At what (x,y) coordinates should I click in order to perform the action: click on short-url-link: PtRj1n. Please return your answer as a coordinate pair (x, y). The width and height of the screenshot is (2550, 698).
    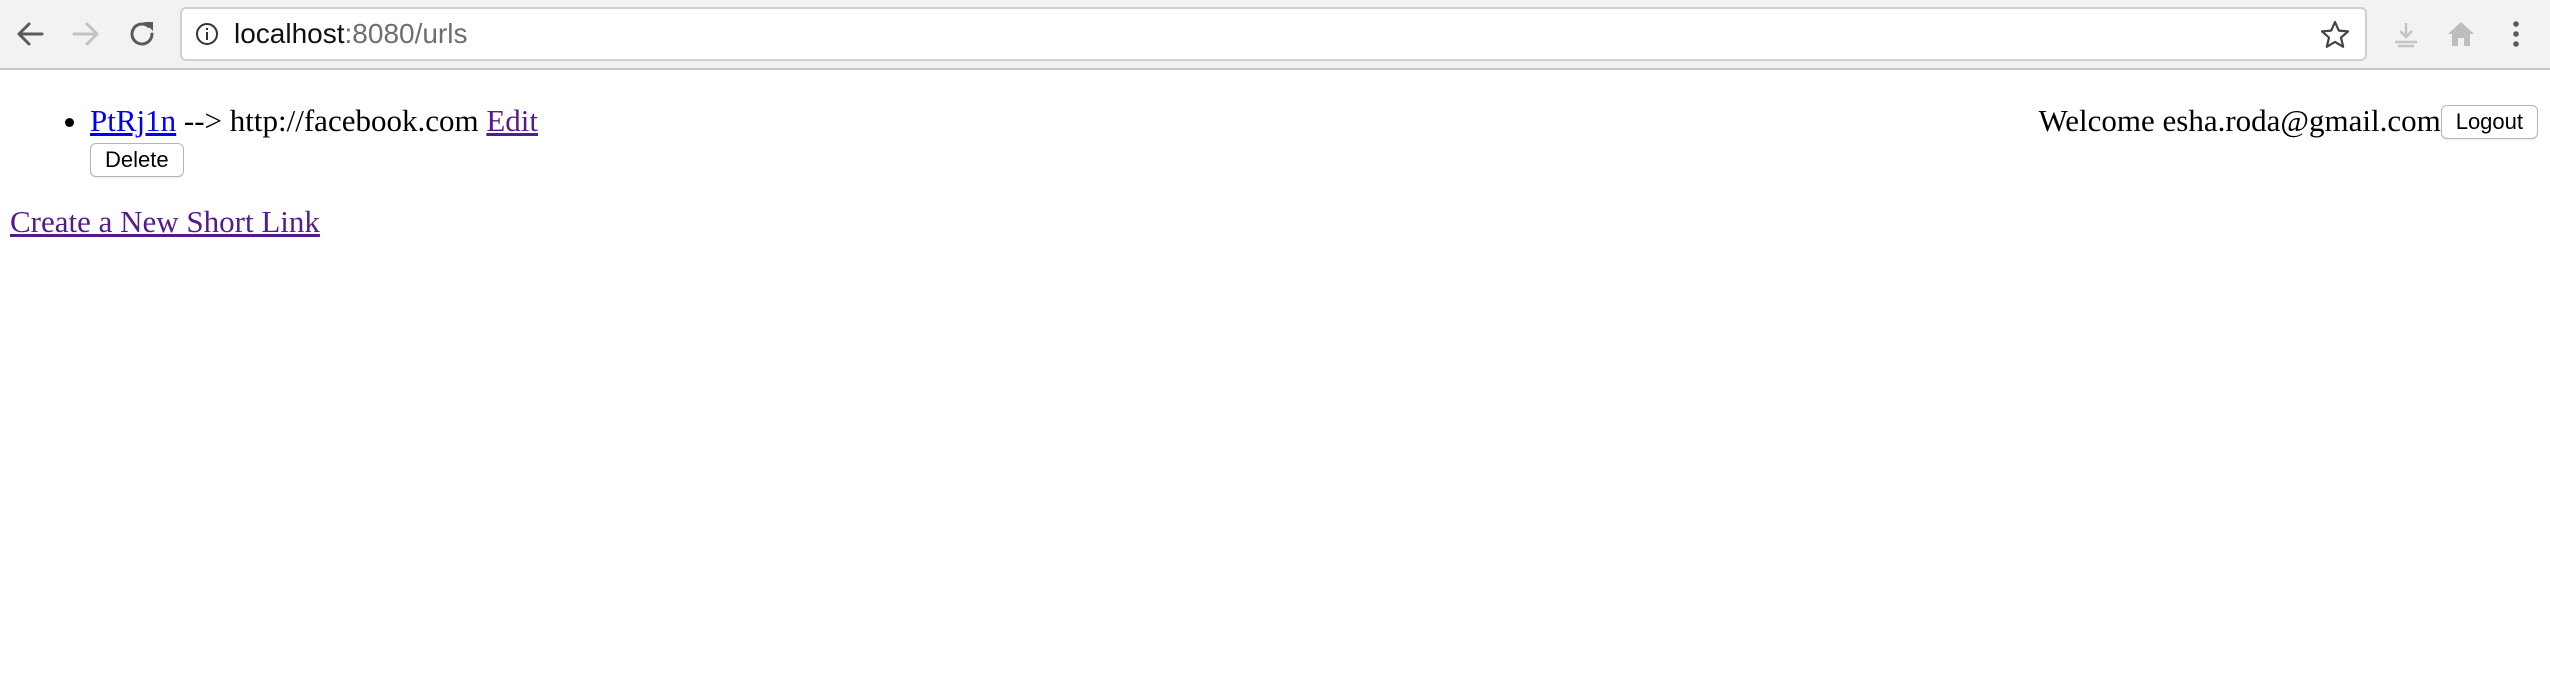
    Looking at the image, I should click on (133, 120).